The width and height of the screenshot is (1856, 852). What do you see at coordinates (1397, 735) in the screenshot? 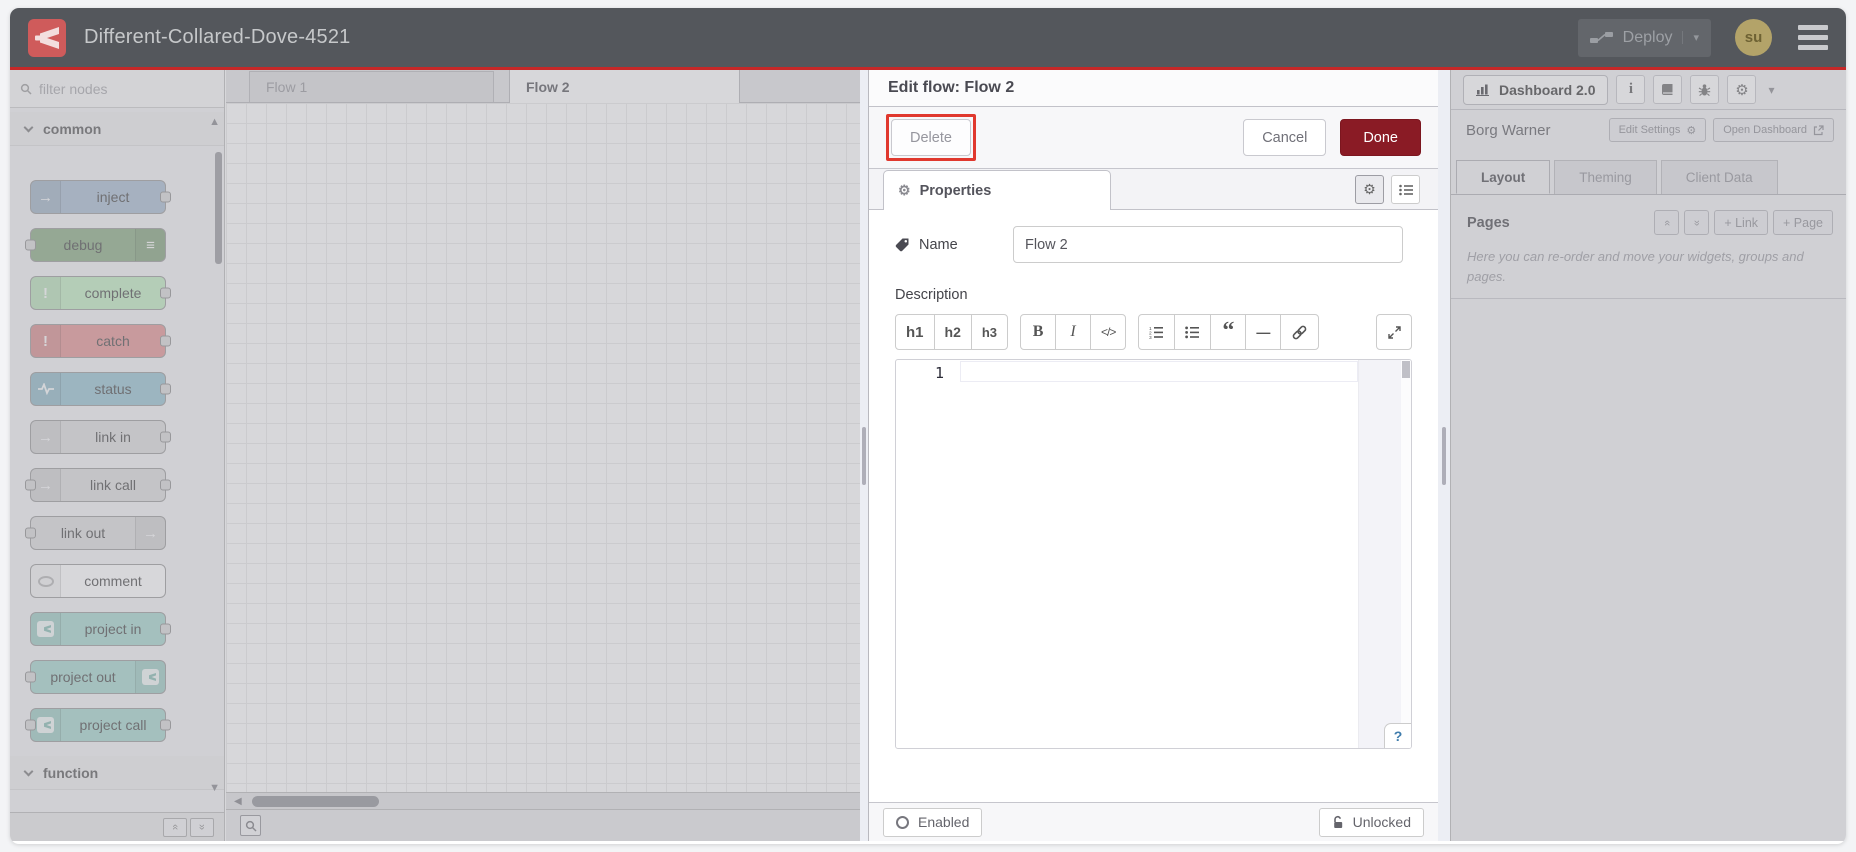
I see `markdown-help-button: ?` at bounding box center [1397, 735].